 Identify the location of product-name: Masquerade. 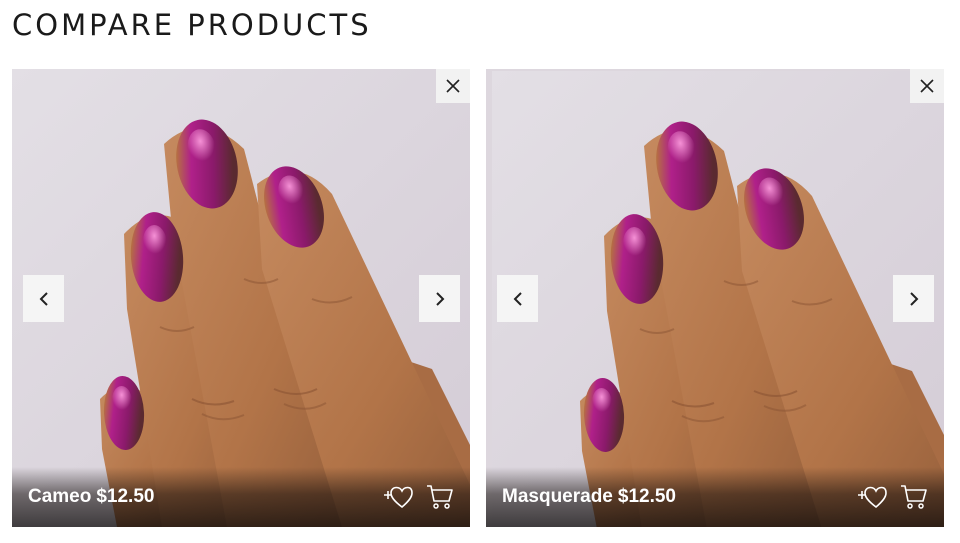
(557, 496).